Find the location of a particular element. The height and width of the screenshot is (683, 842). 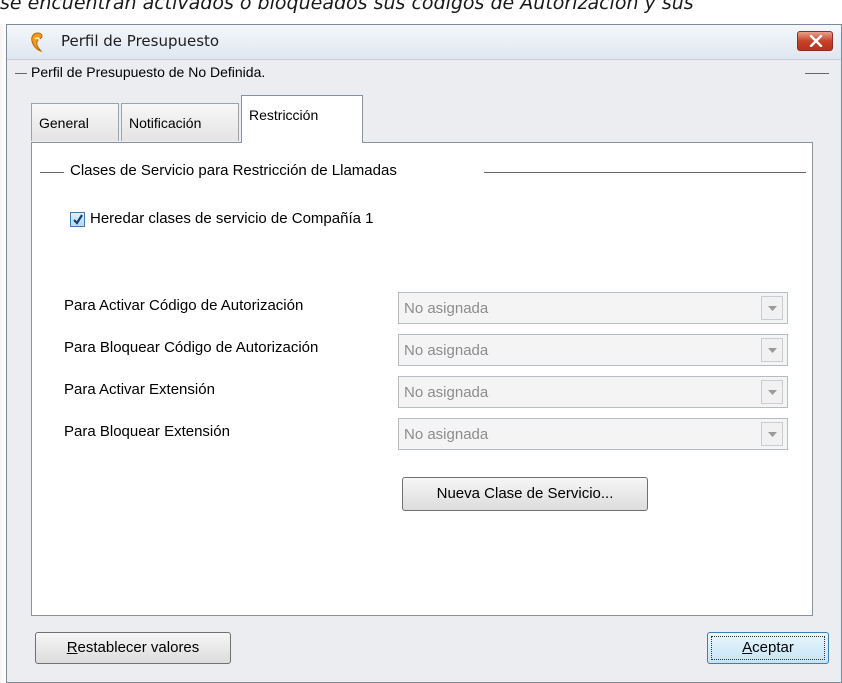

close-button is located at coordinates (815, 41).